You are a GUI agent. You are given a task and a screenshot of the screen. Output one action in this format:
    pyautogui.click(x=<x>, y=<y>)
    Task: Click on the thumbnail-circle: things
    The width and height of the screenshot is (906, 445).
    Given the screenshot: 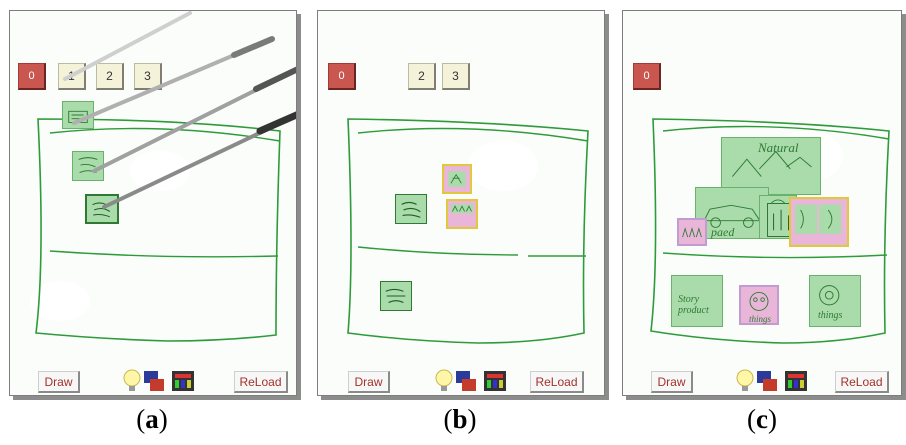 What is the action you would take?
    pyautogui.click(x=835, y=301)
    